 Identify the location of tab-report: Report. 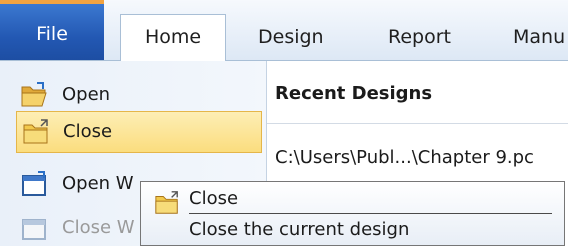
(419, 37).